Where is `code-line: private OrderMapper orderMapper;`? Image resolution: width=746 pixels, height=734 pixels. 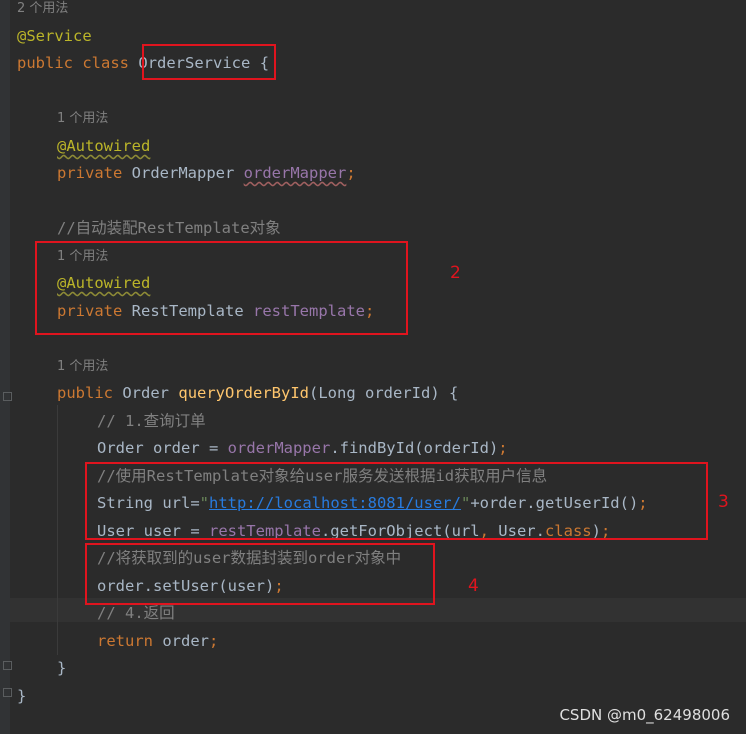 code-line: private OrderMapper orderMapper; is located at coordinates (206, 173).